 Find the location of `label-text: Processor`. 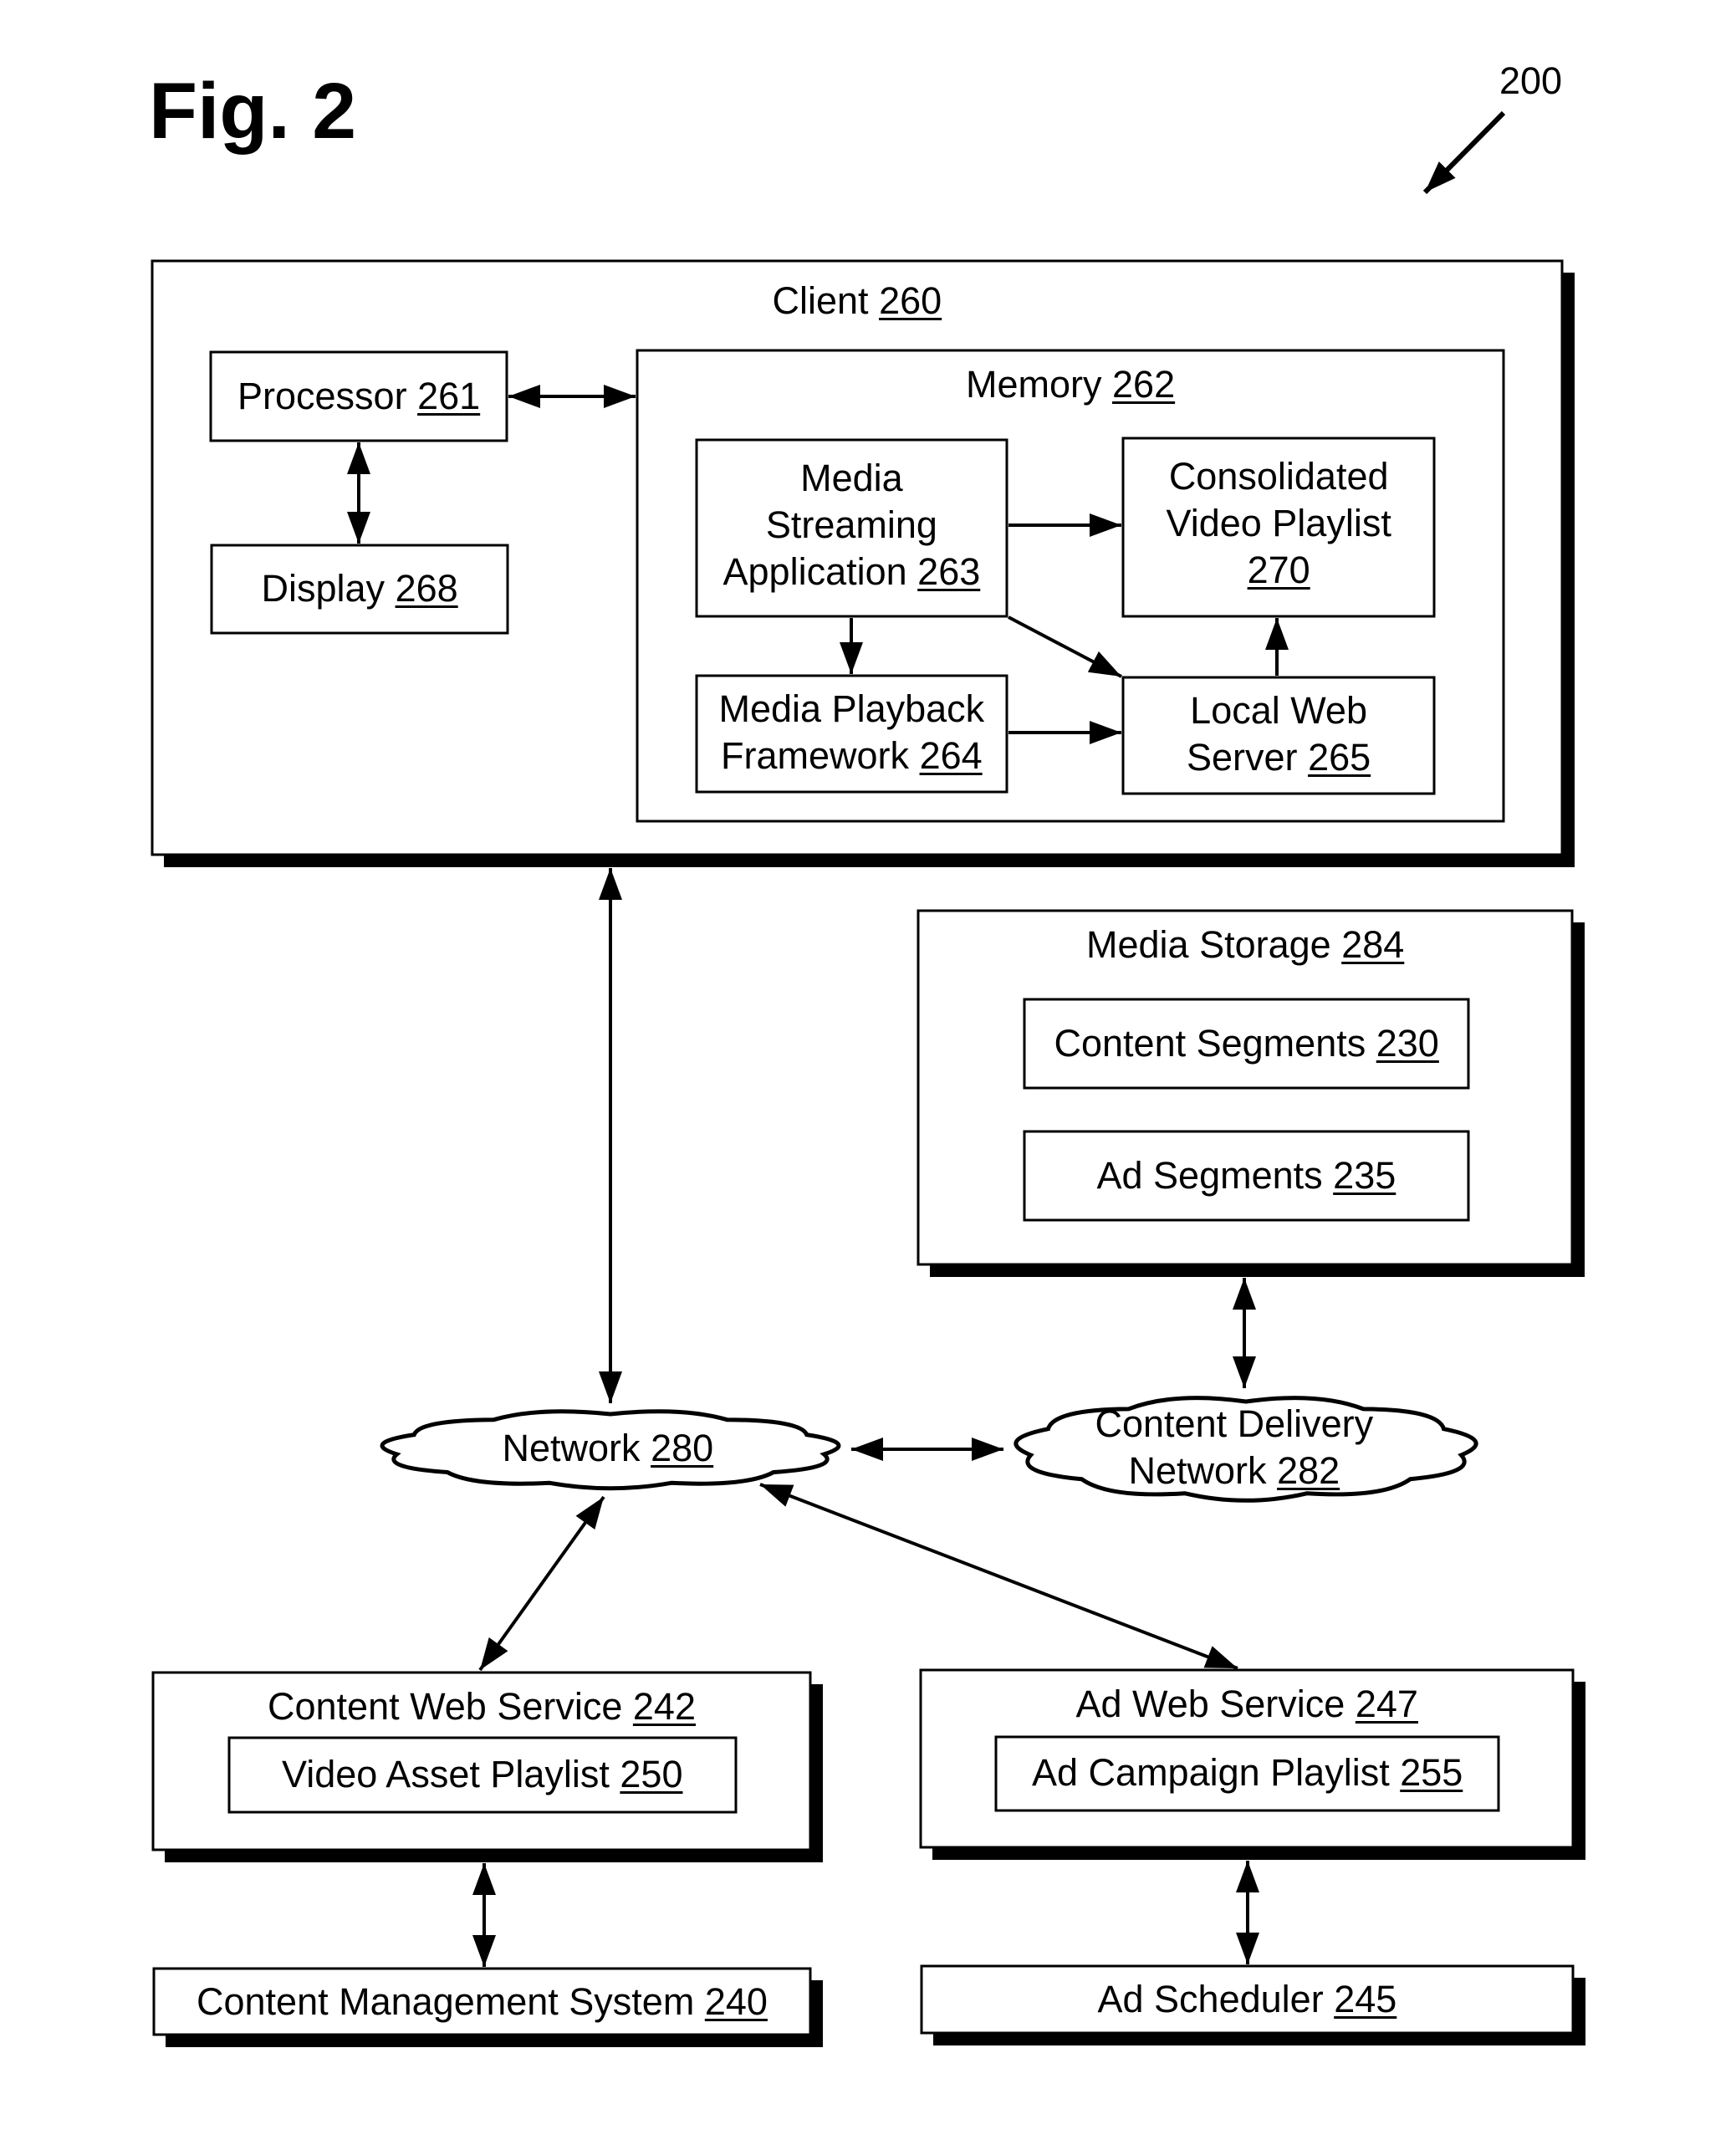

label-text: Processor is located at coordinates (322, 396).